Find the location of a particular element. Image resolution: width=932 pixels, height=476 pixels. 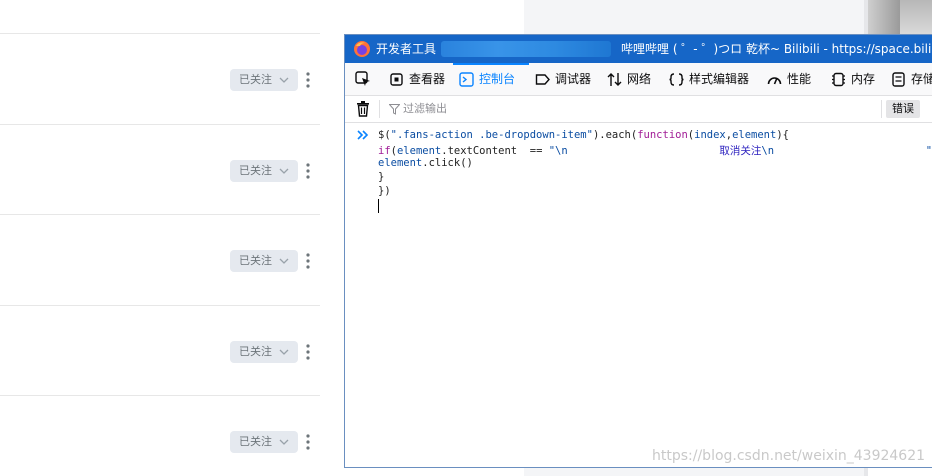

tab-label: 查看器 is located at coordinates (427, 79).